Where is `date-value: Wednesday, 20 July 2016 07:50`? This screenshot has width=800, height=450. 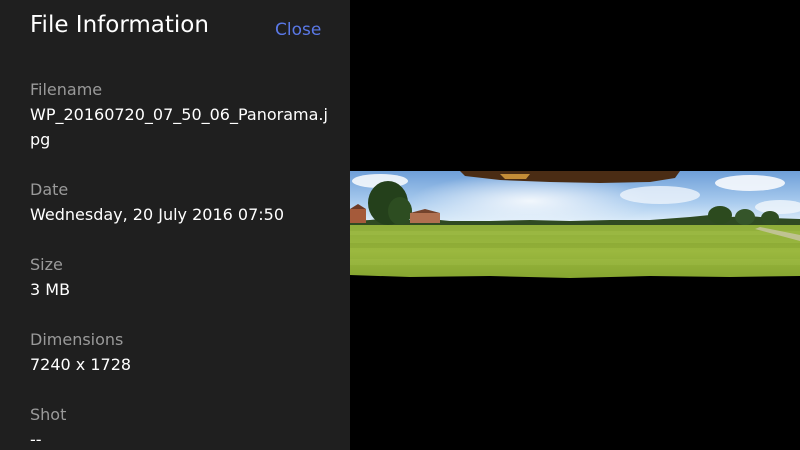 date-value: Wednesday, 20 July 2016 07:50 is located at coordinates (157, 214).